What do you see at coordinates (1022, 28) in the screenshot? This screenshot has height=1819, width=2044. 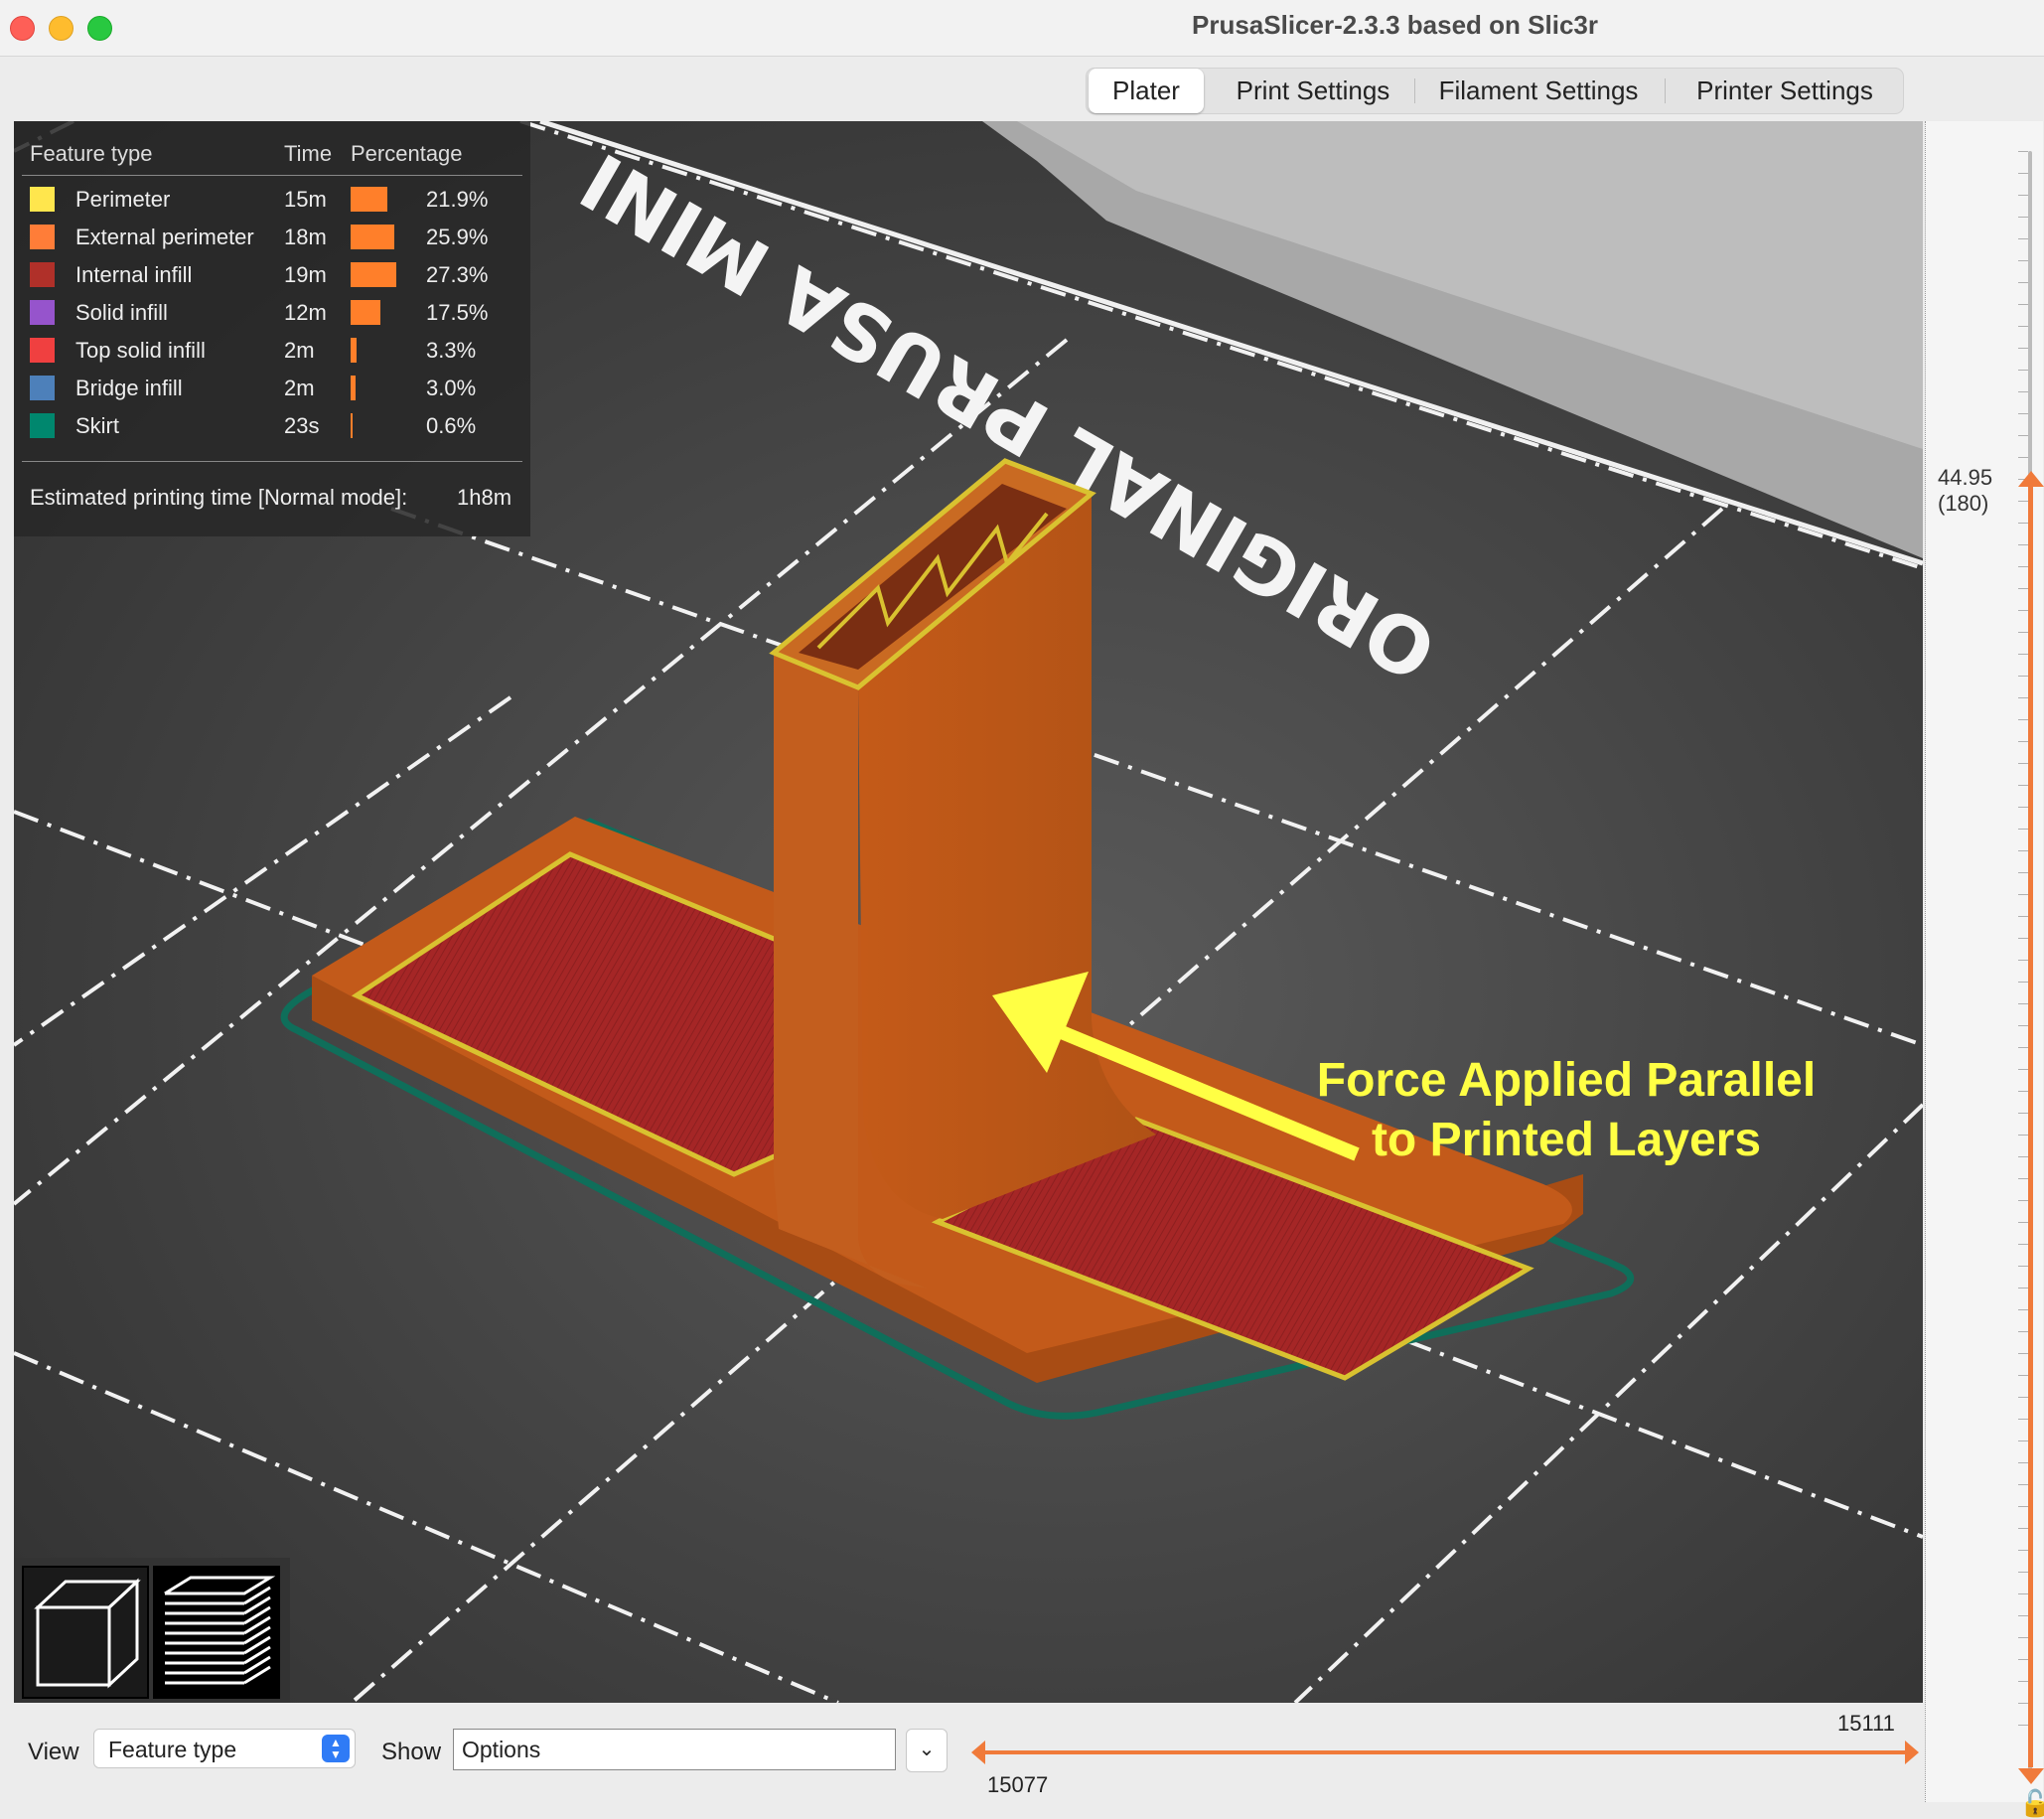 I see `title-bar: PrusaSlicer-2.3.3 based on Slic3r` at bounding box center [1022, 28].